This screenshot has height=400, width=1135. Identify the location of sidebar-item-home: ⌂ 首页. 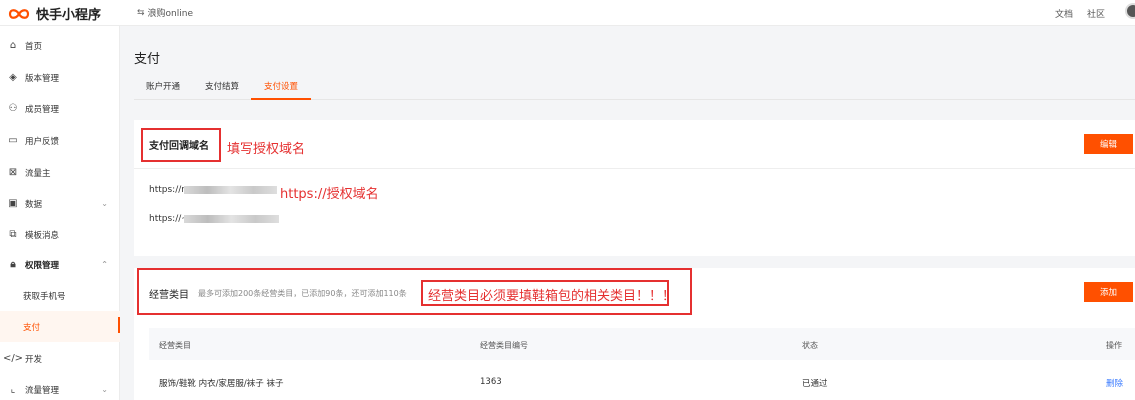
(60, 45).